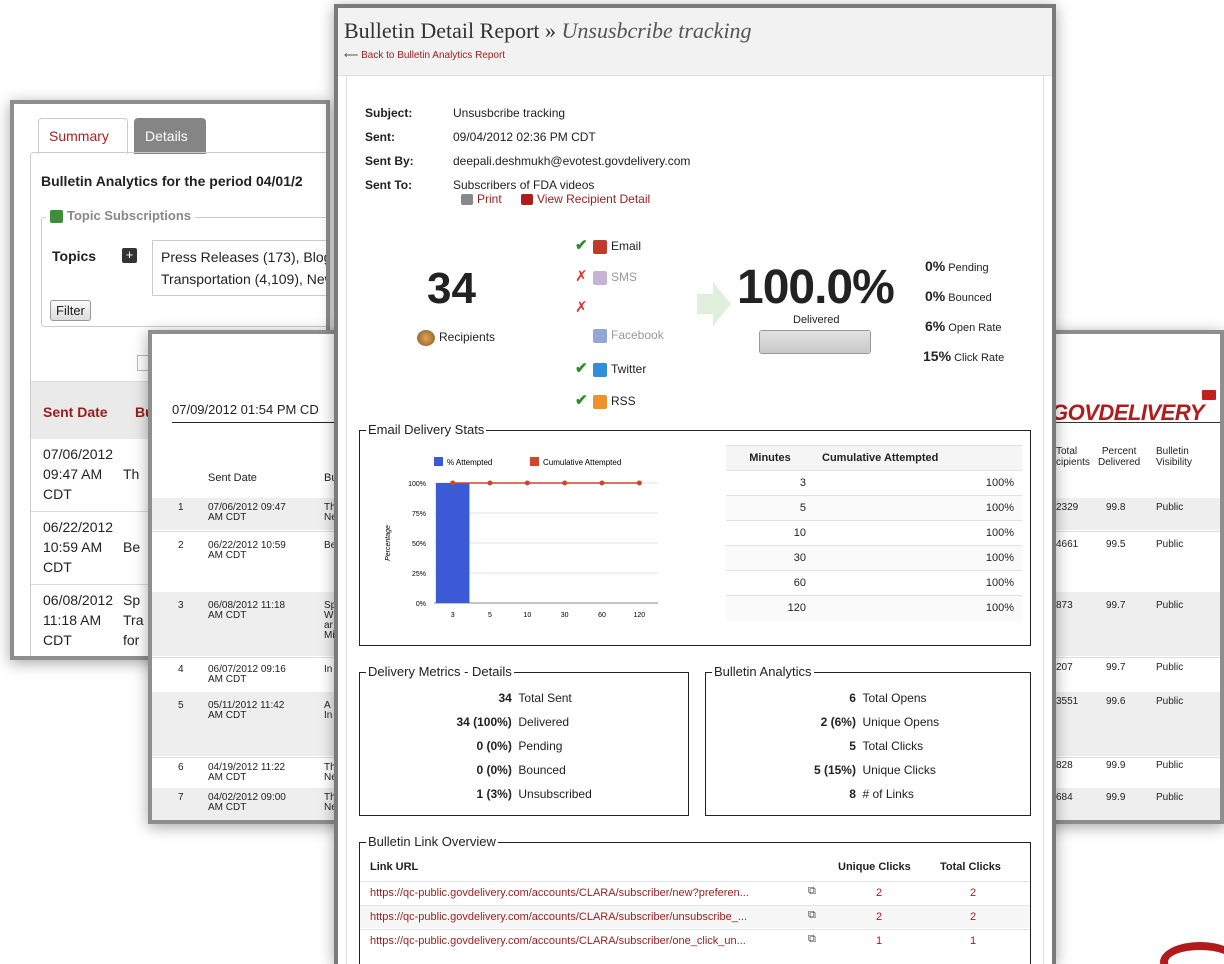 This screenshot has width=1224, height=964. Describe the element at coordinates (852, 794) in the screenshot. I see `metric-value: 8` at that location.